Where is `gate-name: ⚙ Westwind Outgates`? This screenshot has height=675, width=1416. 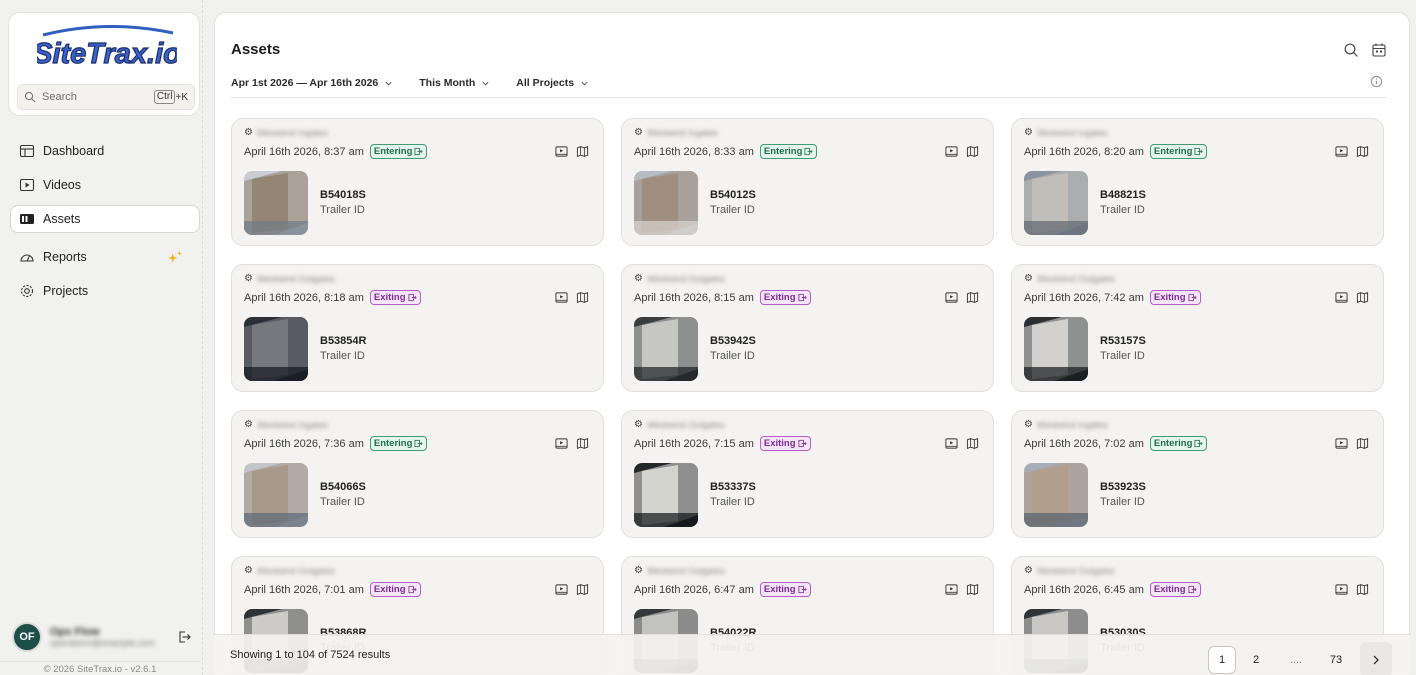
gate-name: ⚙ Westwind Outgates is located at coordinates (679, 570).